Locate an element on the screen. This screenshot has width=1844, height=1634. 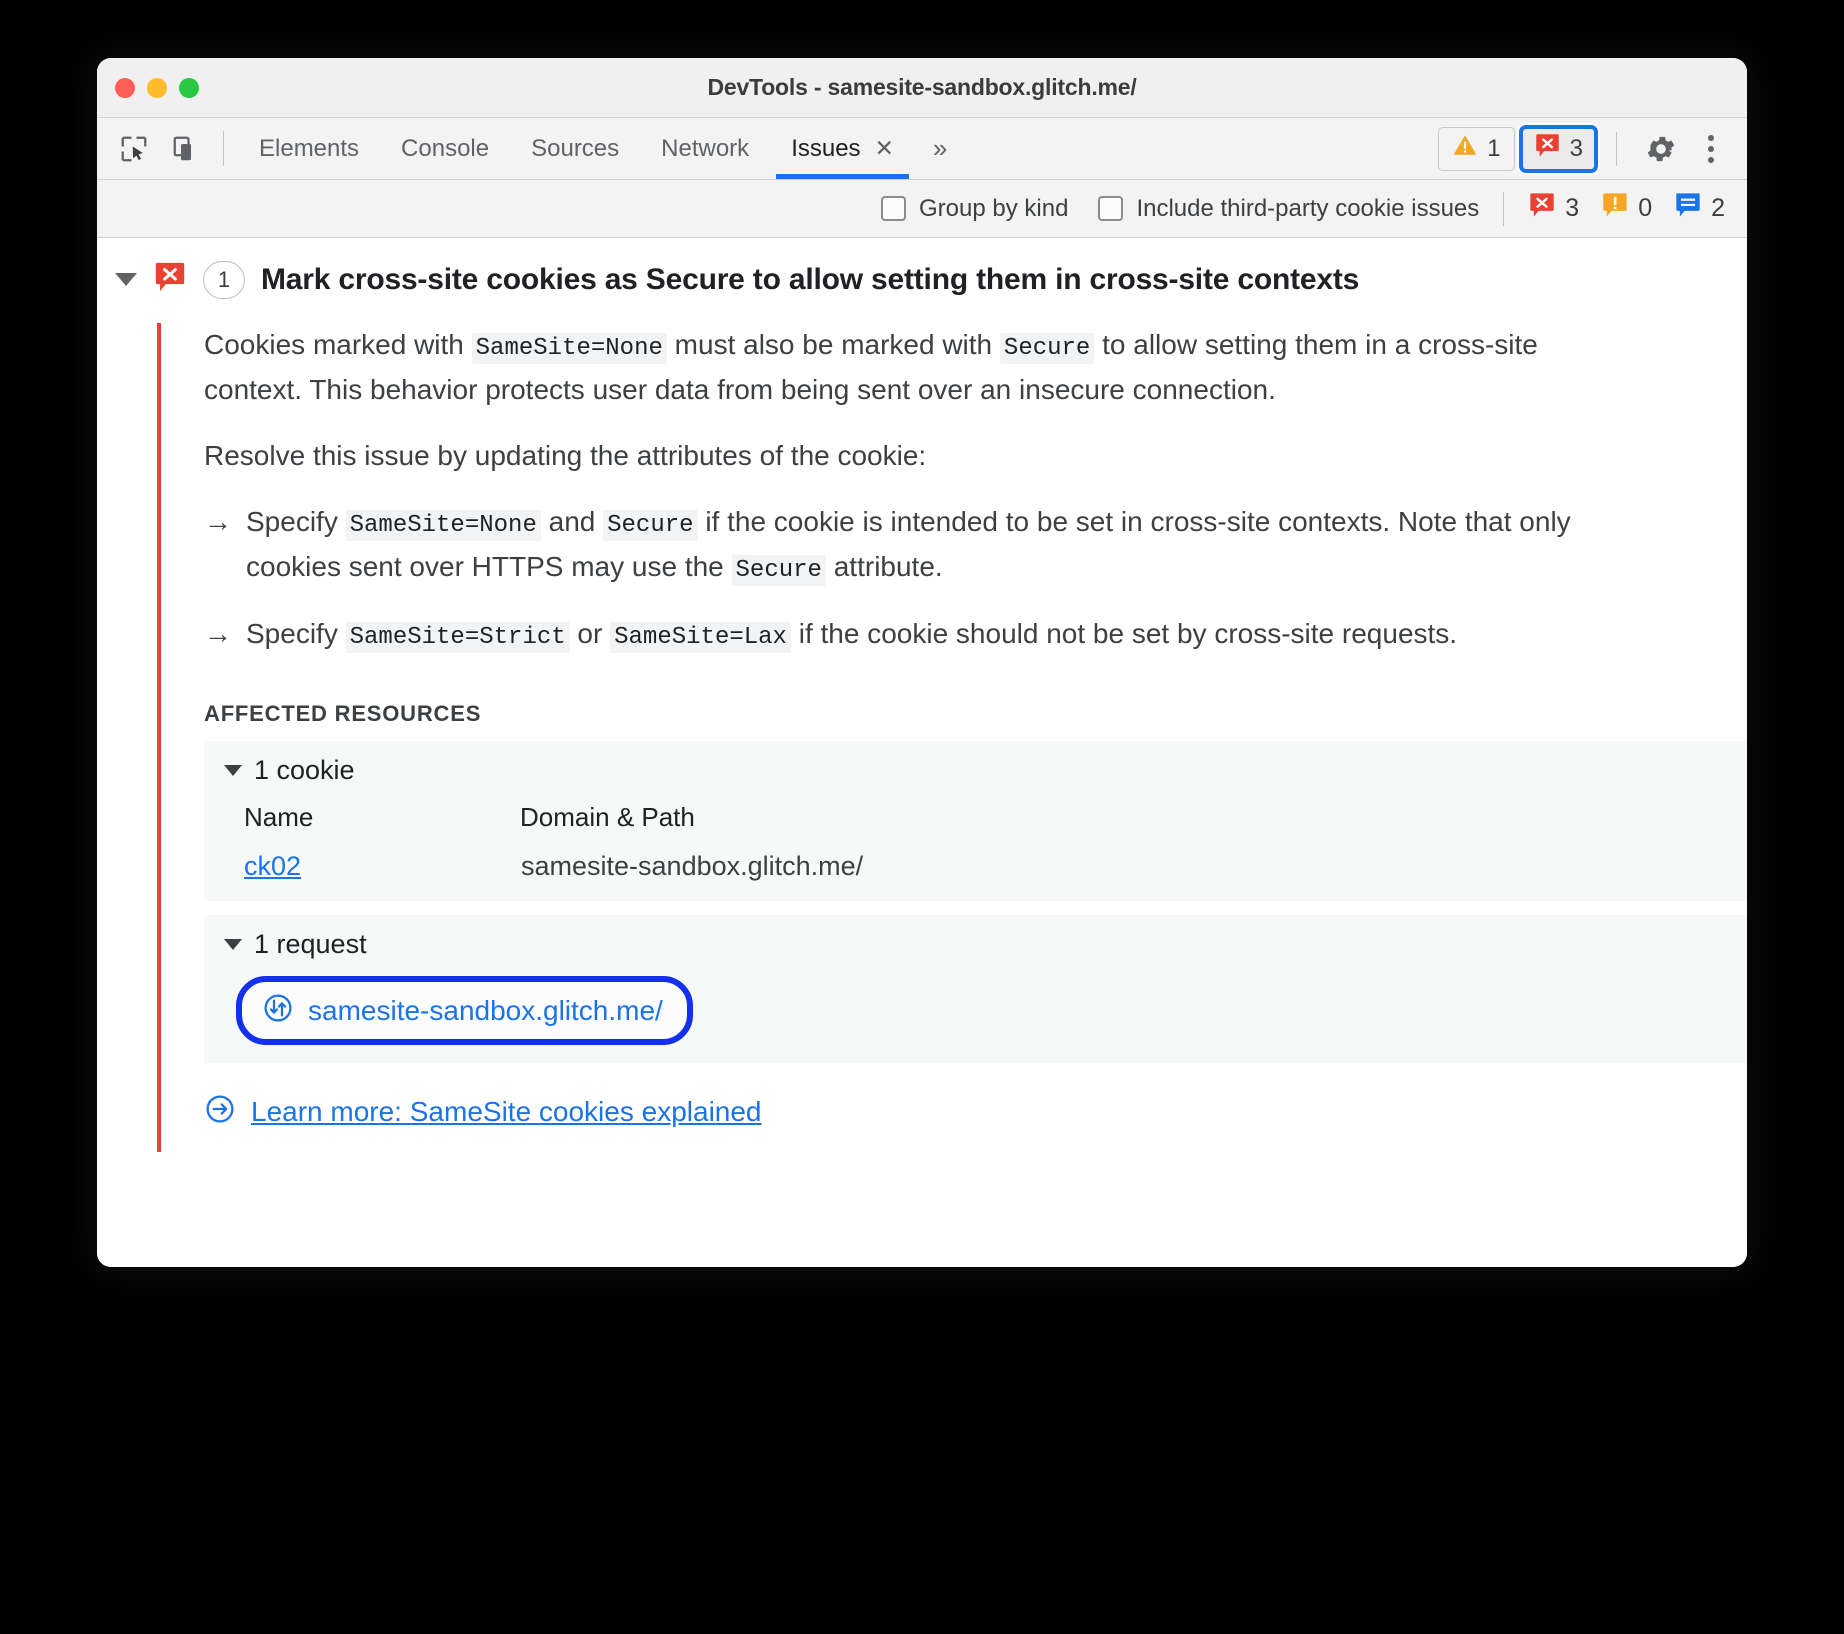
close-window-button is located at coordinates (125, 87).